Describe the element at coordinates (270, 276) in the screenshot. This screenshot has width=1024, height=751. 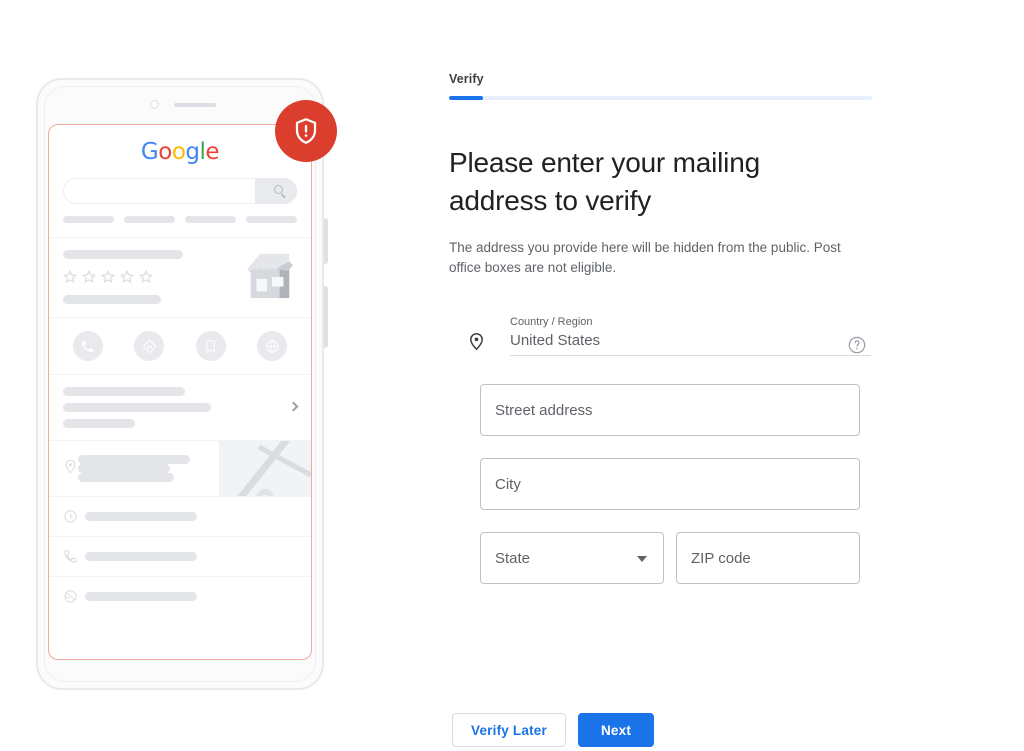
I see `storefront-icon` at that location.